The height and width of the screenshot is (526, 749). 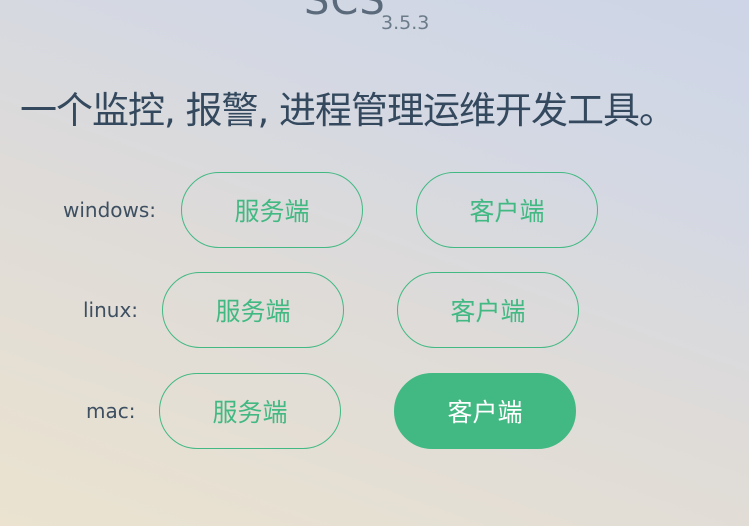 What do you see at coordinates (485, 411) in the screenshot?
I see `mac-client-download-button: 客户端` at bounding box center [485, 411].